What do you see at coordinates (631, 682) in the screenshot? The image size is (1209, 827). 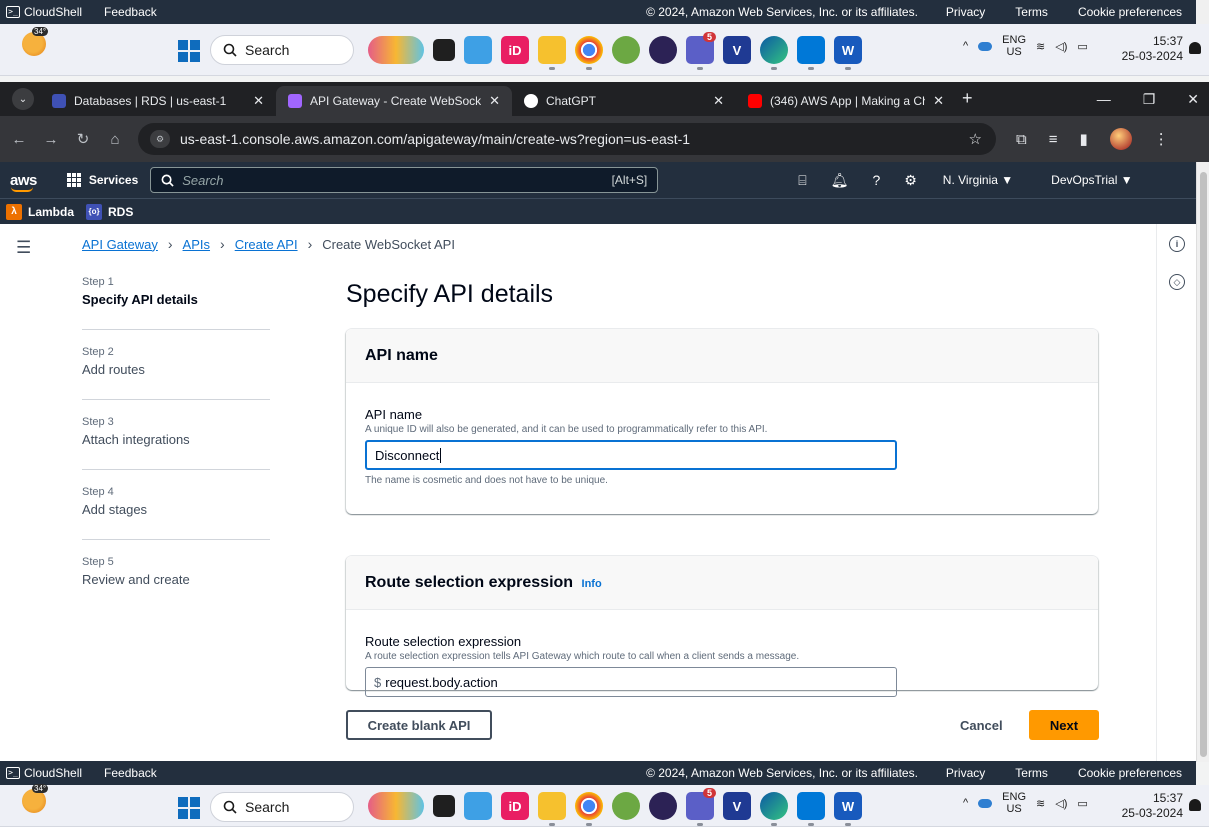 I see `route-expression-input: $ request.body.action` at bounding box center [631, 682].